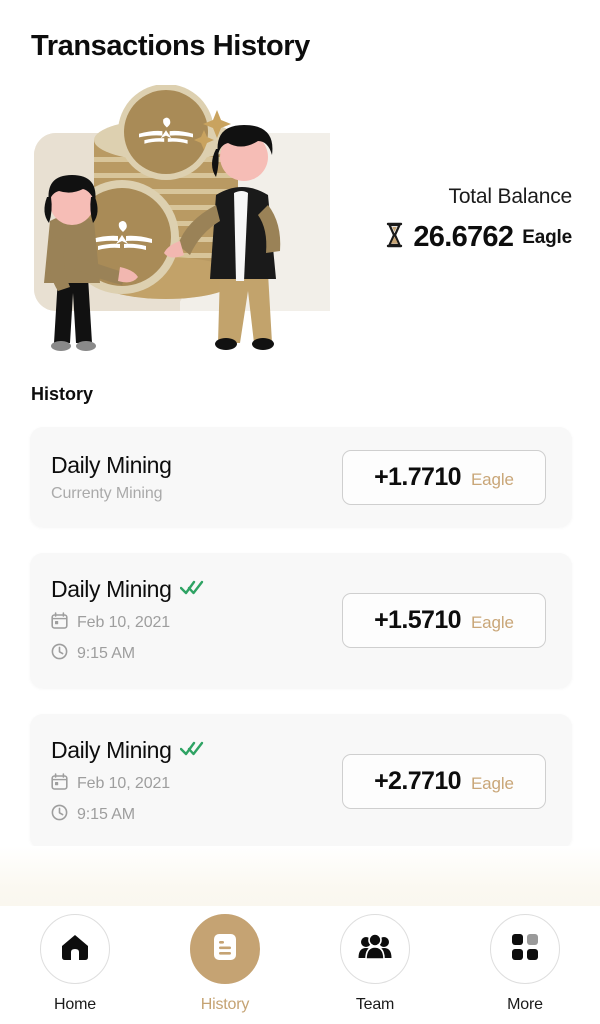  What do you see at coordinates (180, 227) in the screenshot?
I see `people-with-coin-stack-illustration` at bounding box center [180, 227].